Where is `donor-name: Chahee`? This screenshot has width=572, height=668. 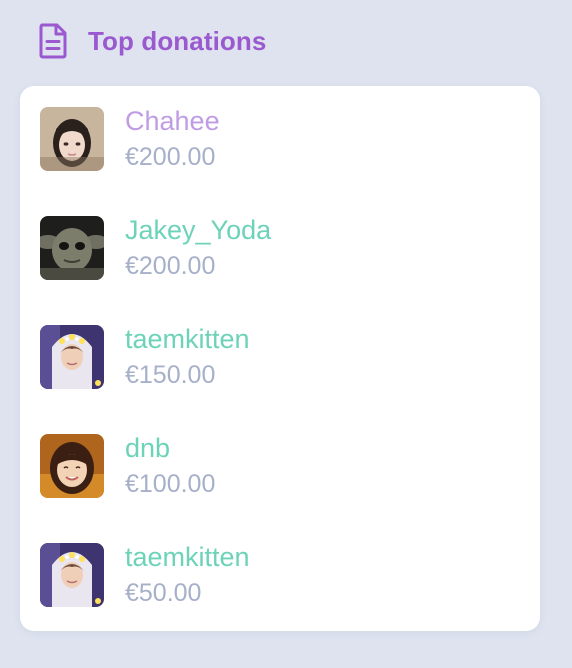
donor-name: Chahee is located at coordinates (172, 121).